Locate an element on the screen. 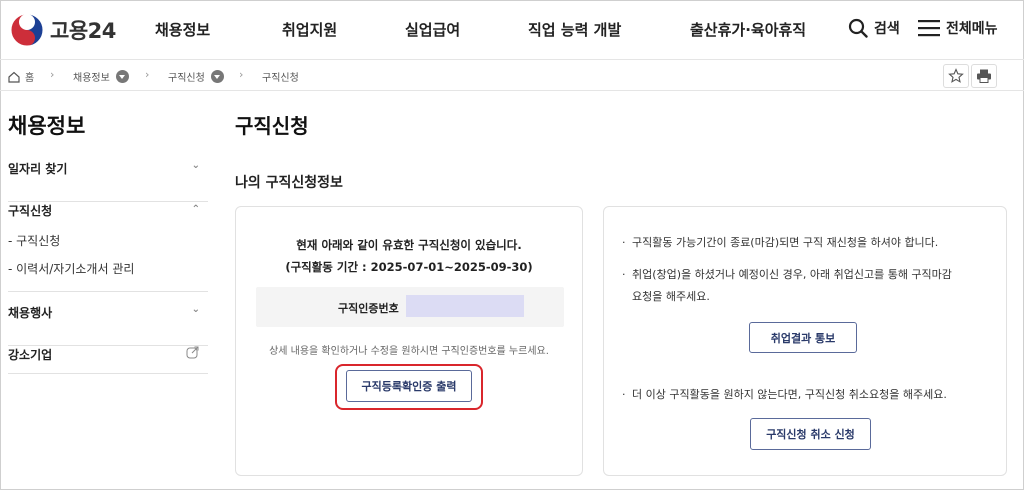 Image resolution: width=1024 pixels, height=490 pixels. registration-number-row: 구직인증번호 is located at coordinates (410, 307).